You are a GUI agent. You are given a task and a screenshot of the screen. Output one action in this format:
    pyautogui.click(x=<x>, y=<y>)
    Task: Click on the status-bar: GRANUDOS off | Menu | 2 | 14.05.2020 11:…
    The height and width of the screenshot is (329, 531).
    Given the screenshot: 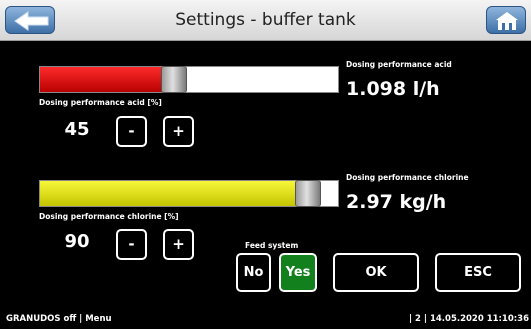 What is the action you would take?
    pyautogui.click(x=265, y=320)
    